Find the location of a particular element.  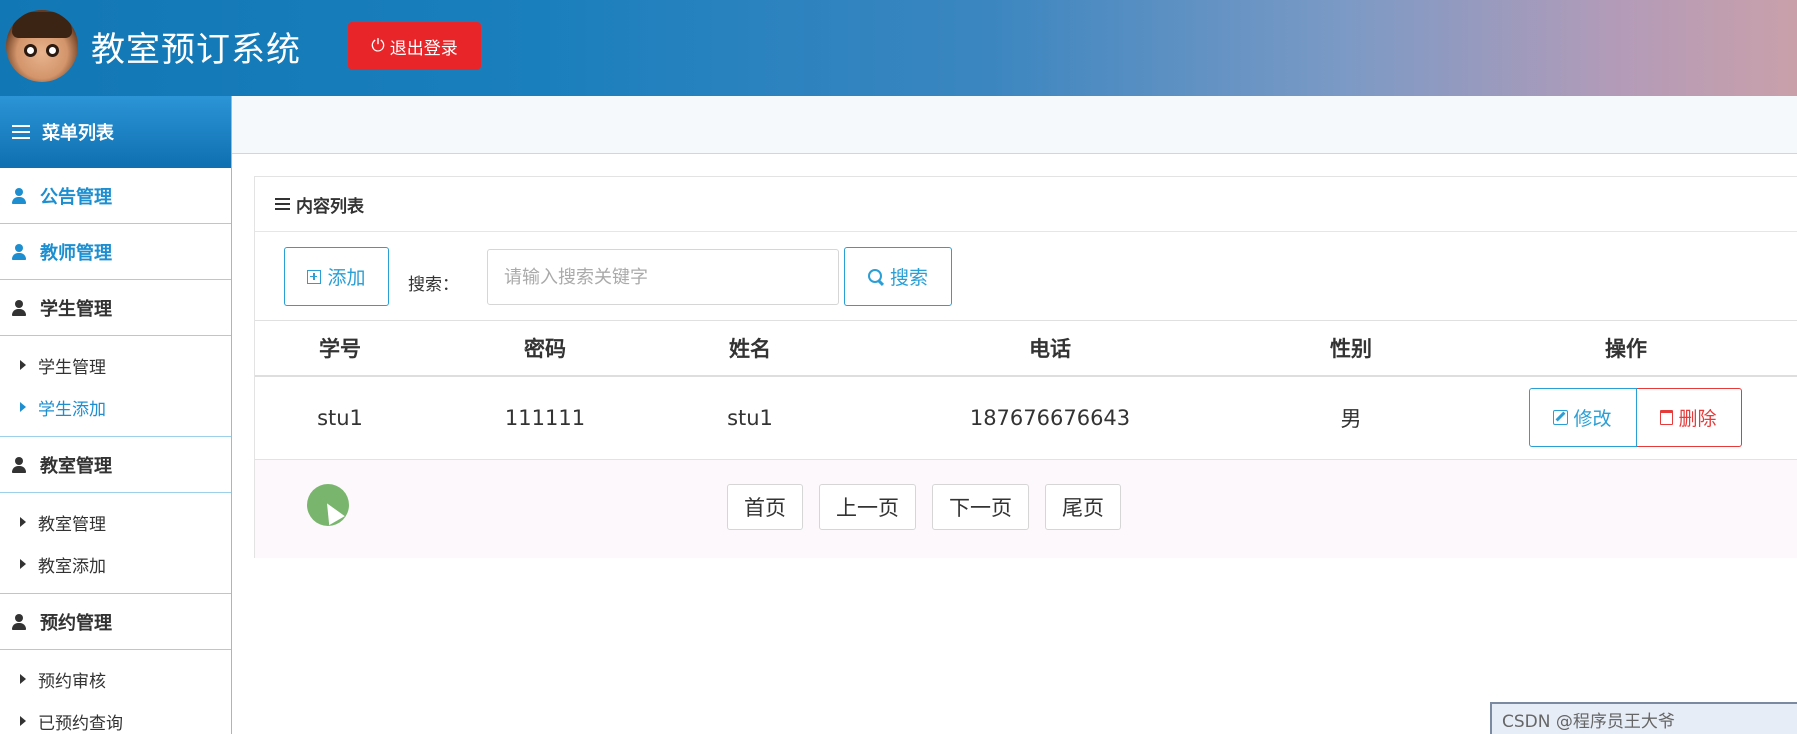

delete-label: 删除 is located at coordinates (1697, 419).